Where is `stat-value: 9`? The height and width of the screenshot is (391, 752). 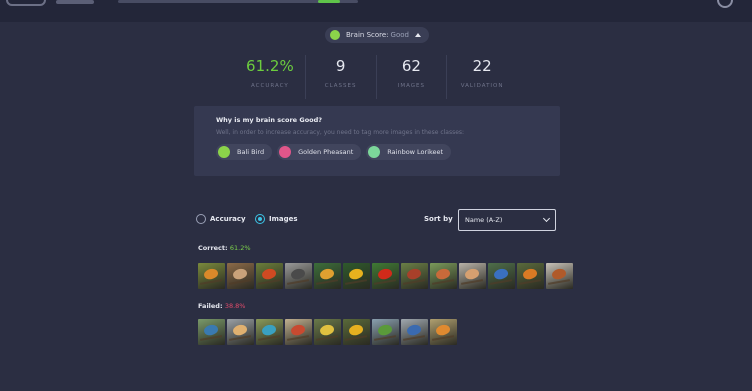 stat-value: 9 is located at coordinates (340, 66).